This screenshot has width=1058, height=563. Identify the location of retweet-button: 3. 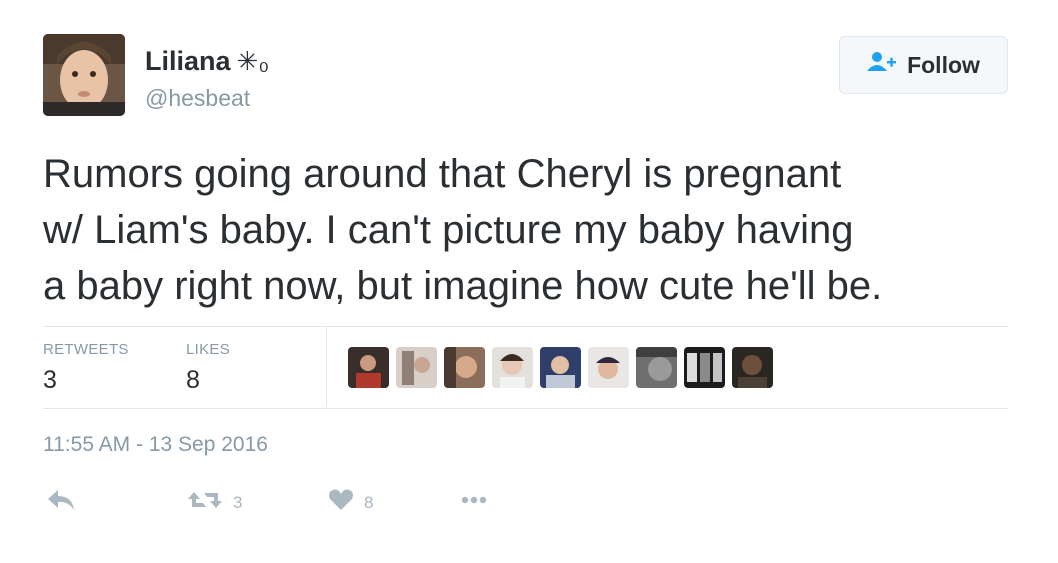
(214, 502).